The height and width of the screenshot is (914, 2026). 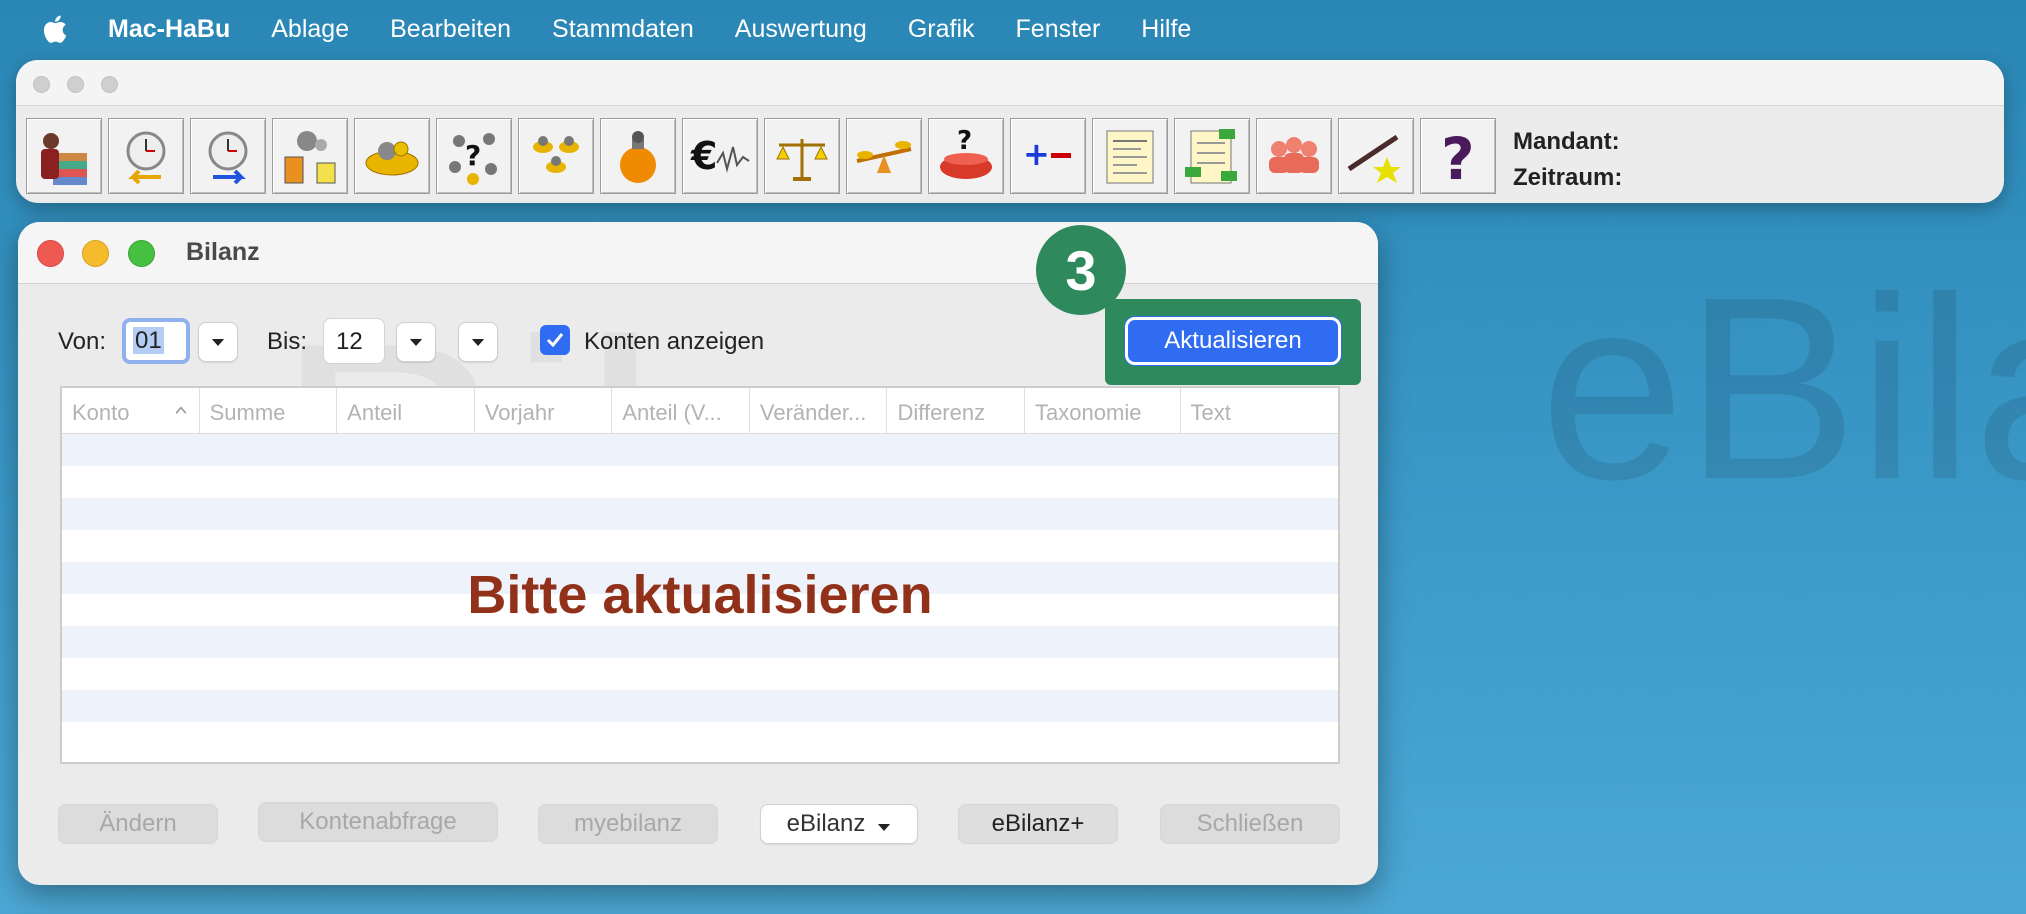 I want to click on wand-icon, so click(x=1376, y=156).